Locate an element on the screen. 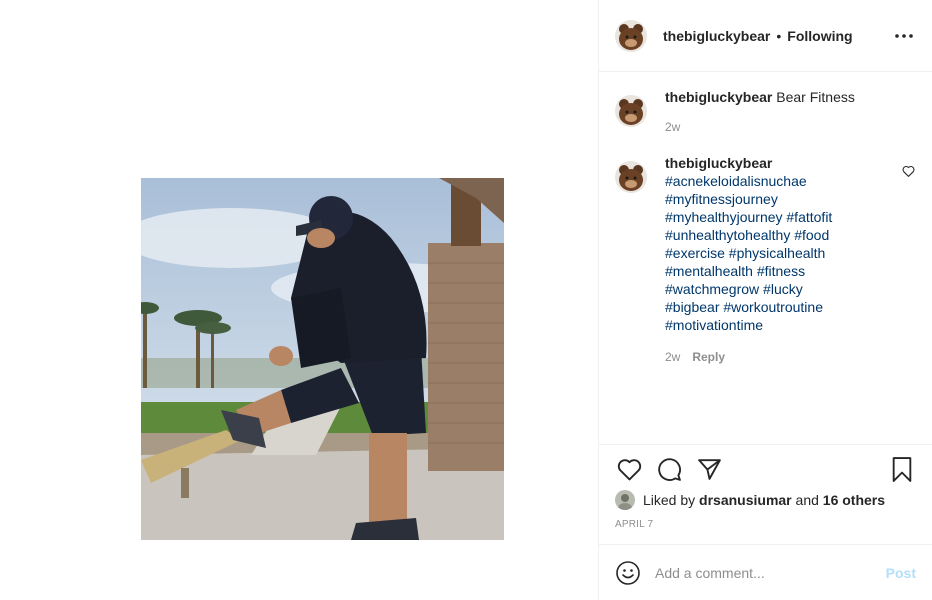 This screenshot has width=932, height=600. hashtag-line: #bigbear #workoutroutine is located at coordinates (779, 307).